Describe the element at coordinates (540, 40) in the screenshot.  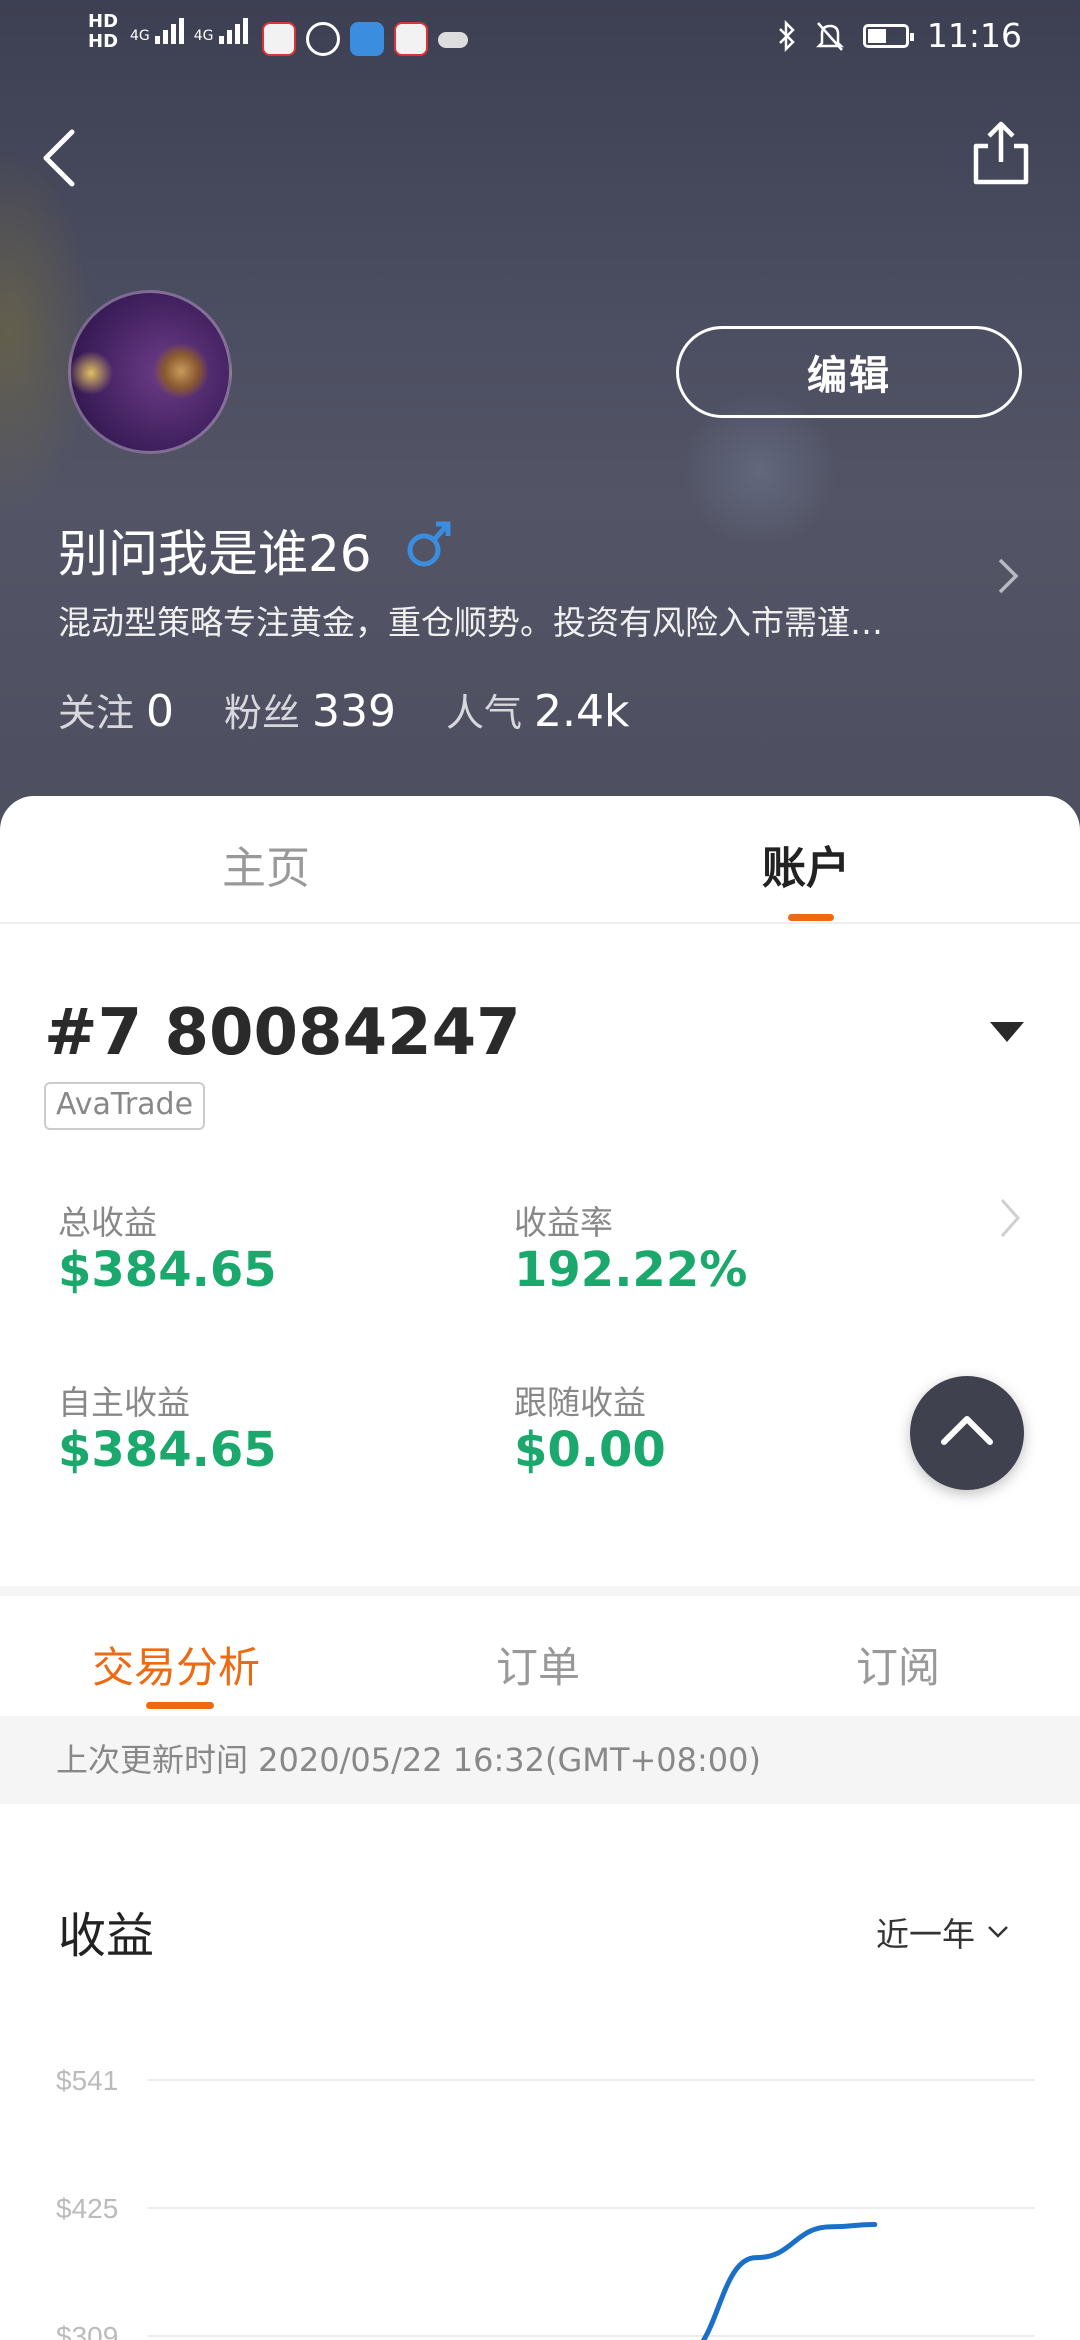
I see `status-bar: HD HD 4G 4G 11:16` at that location.